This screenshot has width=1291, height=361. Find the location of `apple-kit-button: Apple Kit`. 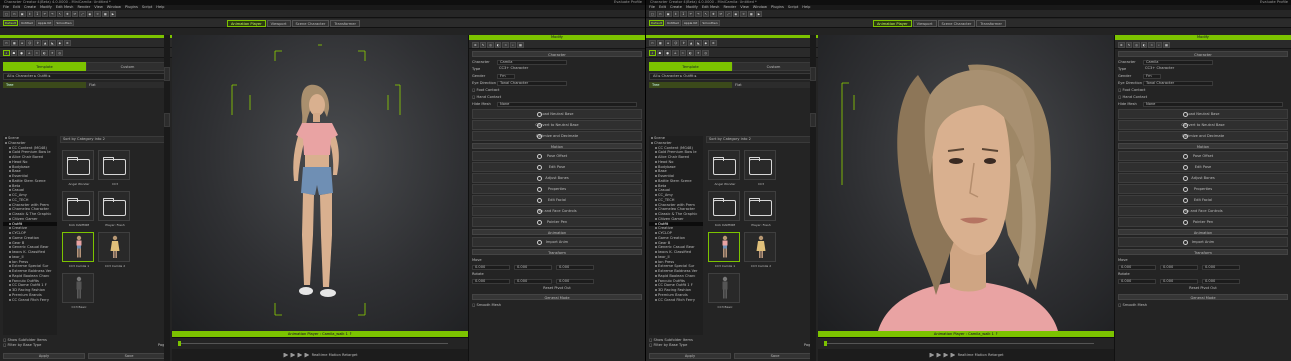

apple-kit-button: Apple Kit is located at coordinates (44, 23).